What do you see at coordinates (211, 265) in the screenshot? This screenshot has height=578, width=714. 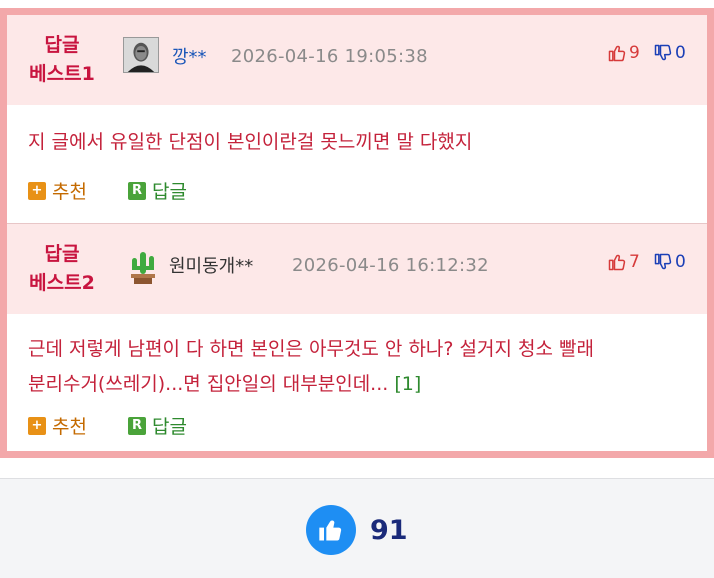 I see `nickname: 원미동개**` at bounding box center [211, 265].